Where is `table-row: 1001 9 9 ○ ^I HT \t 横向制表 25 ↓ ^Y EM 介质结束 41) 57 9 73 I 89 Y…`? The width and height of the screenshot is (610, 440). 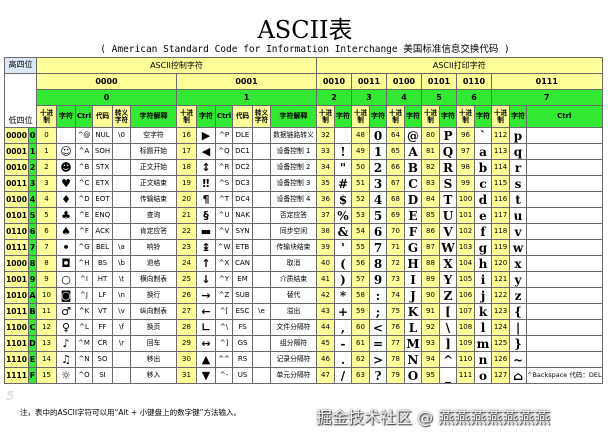
table-row: 1001 9 9 ○ ^I HT \t 横向制表 25 ↓ ^Y EM 介质结束 41) 57 9 73 I 89 Y… is located at coordinates (303, 279).